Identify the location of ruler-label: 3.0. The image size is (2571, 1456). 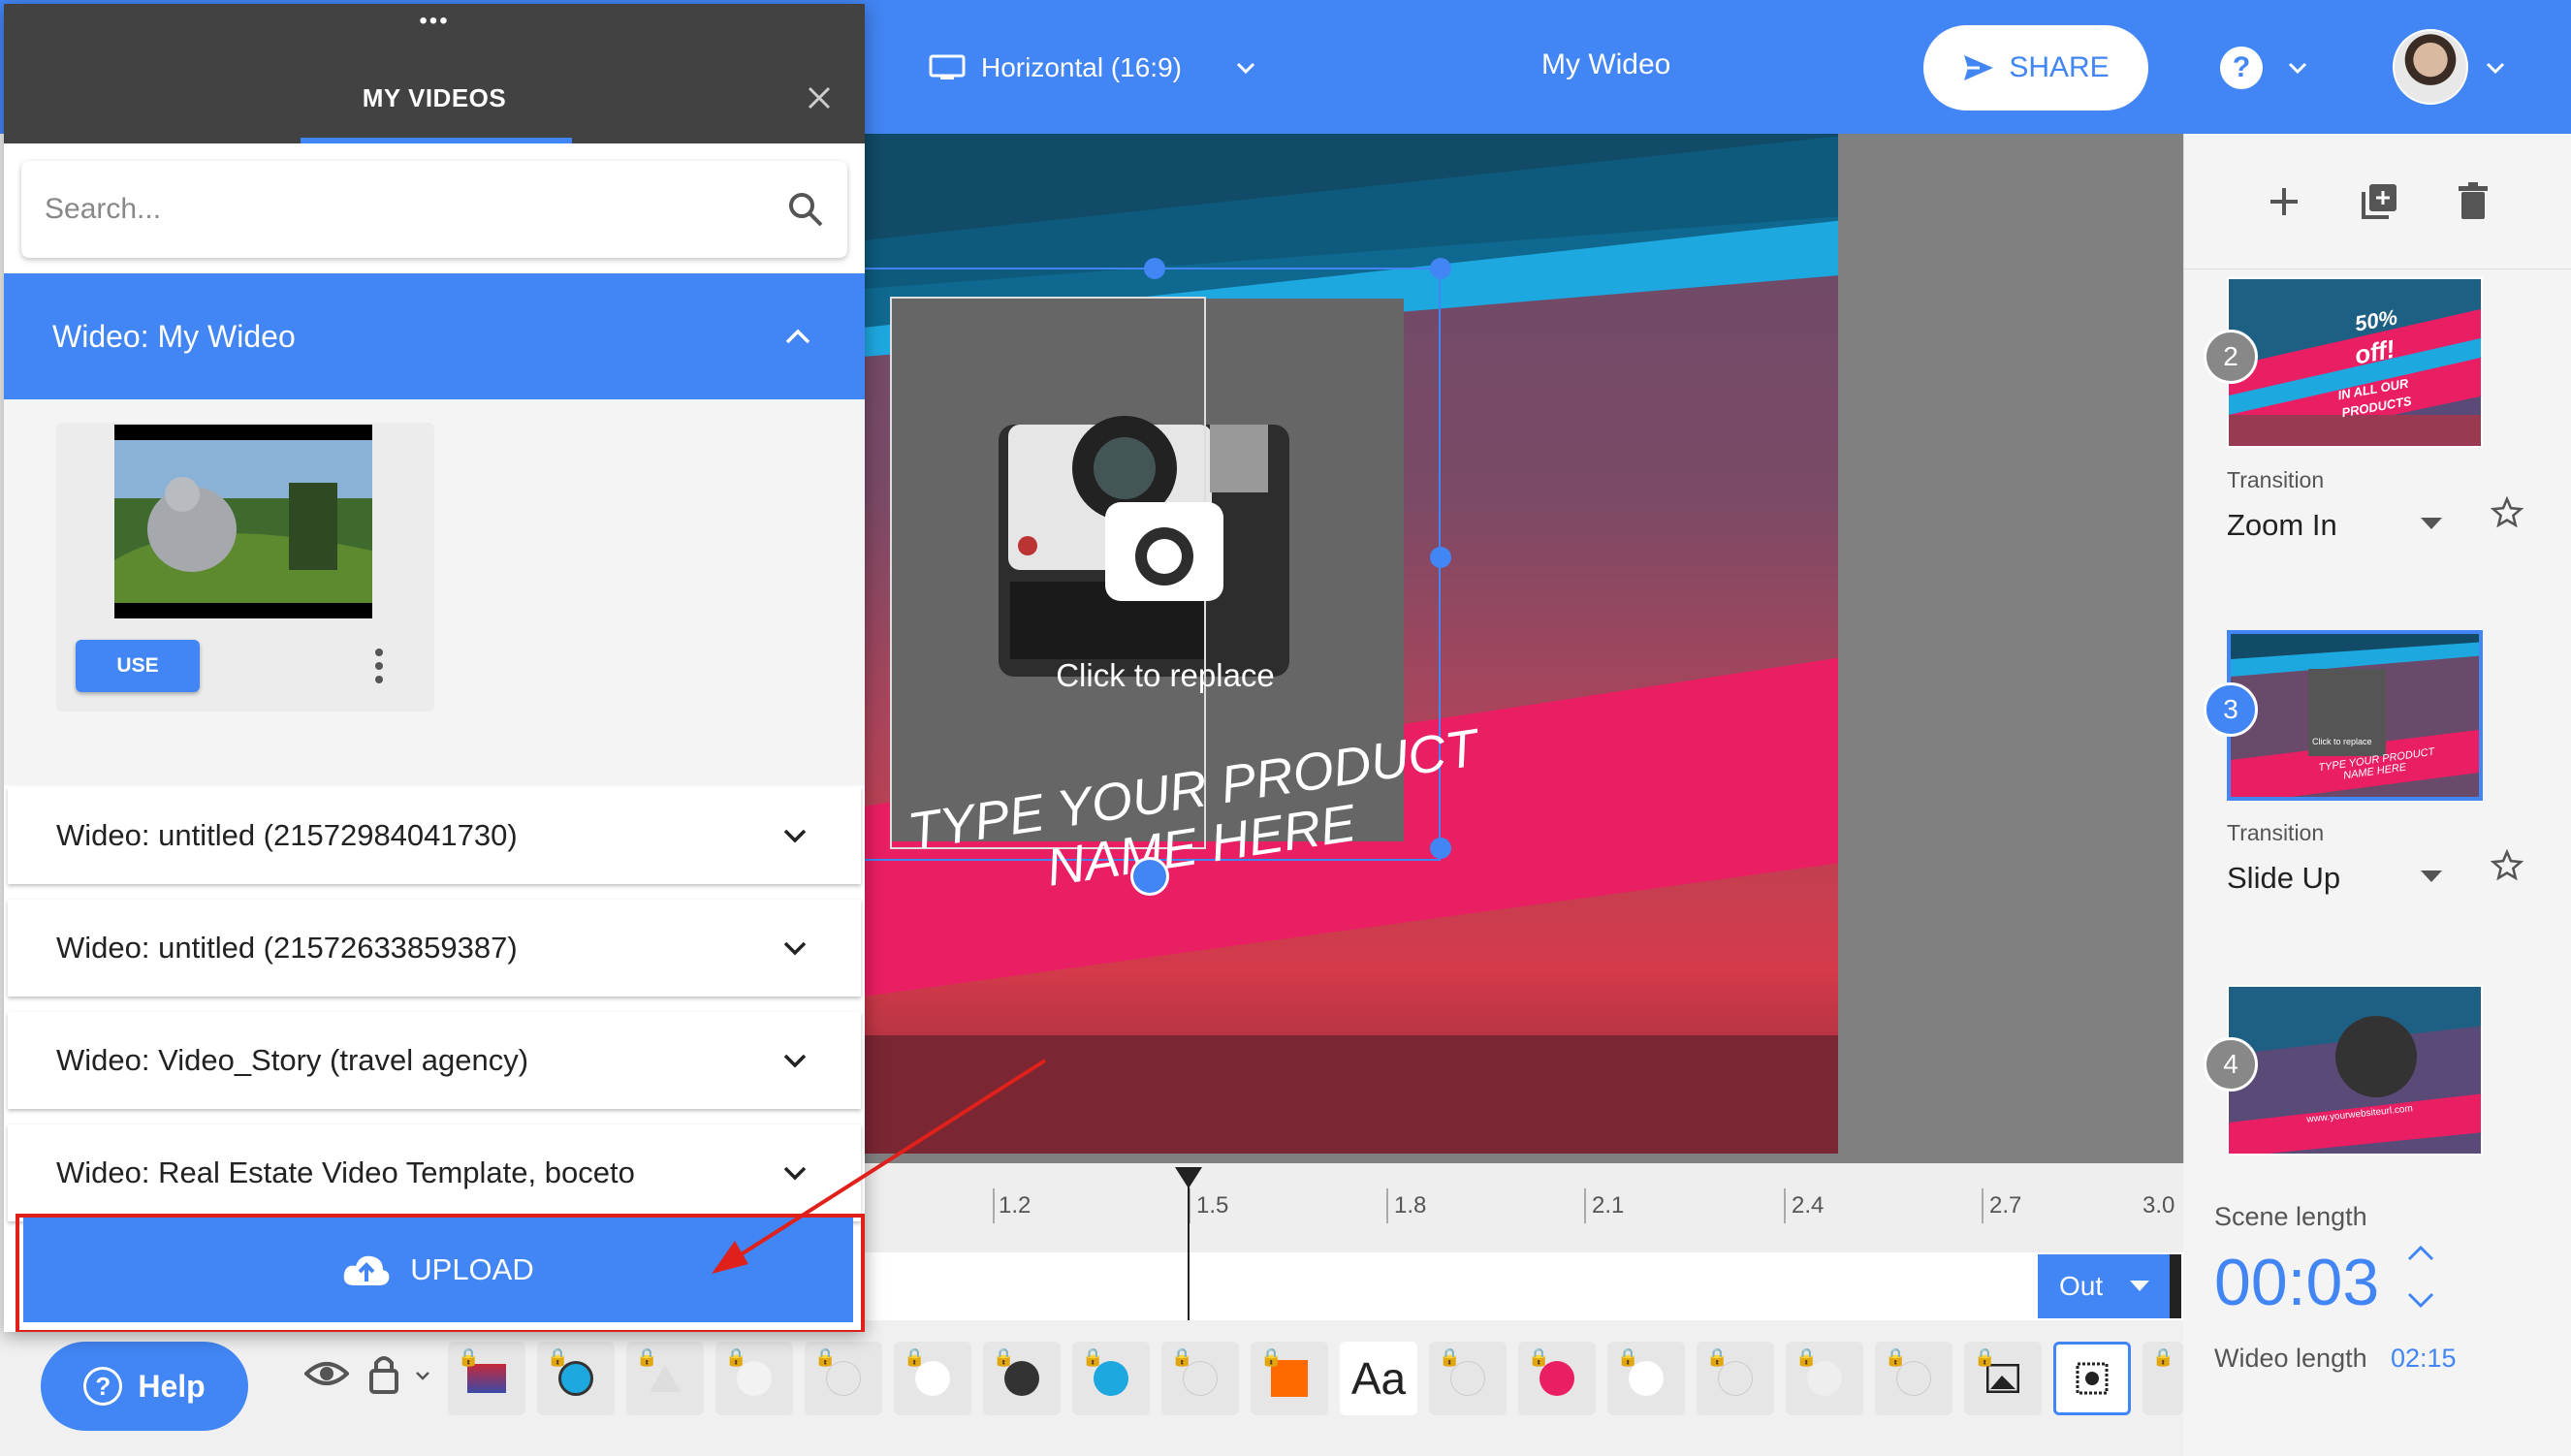
(2158, 1205).